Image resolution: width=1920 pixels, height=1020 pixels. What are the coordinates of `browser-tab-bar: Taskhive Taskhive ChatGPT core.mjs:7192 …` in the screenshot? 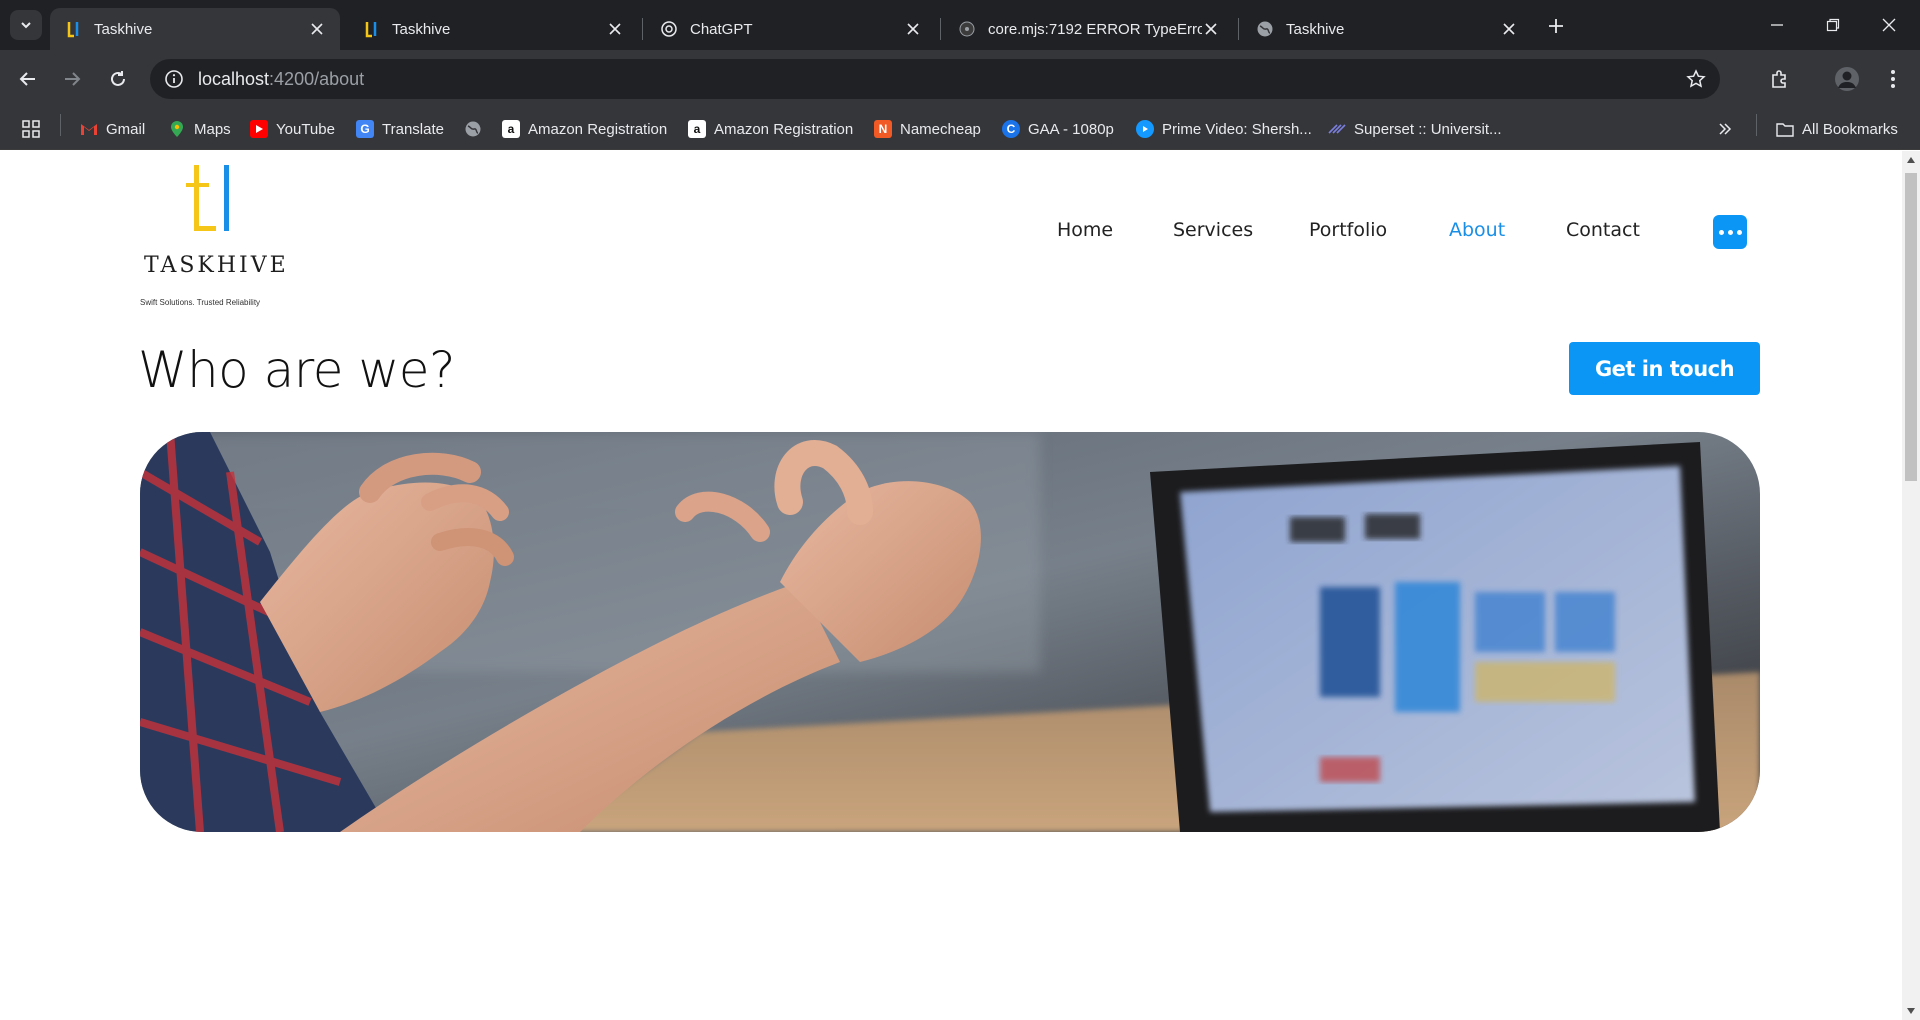 It's located at (960, 25).